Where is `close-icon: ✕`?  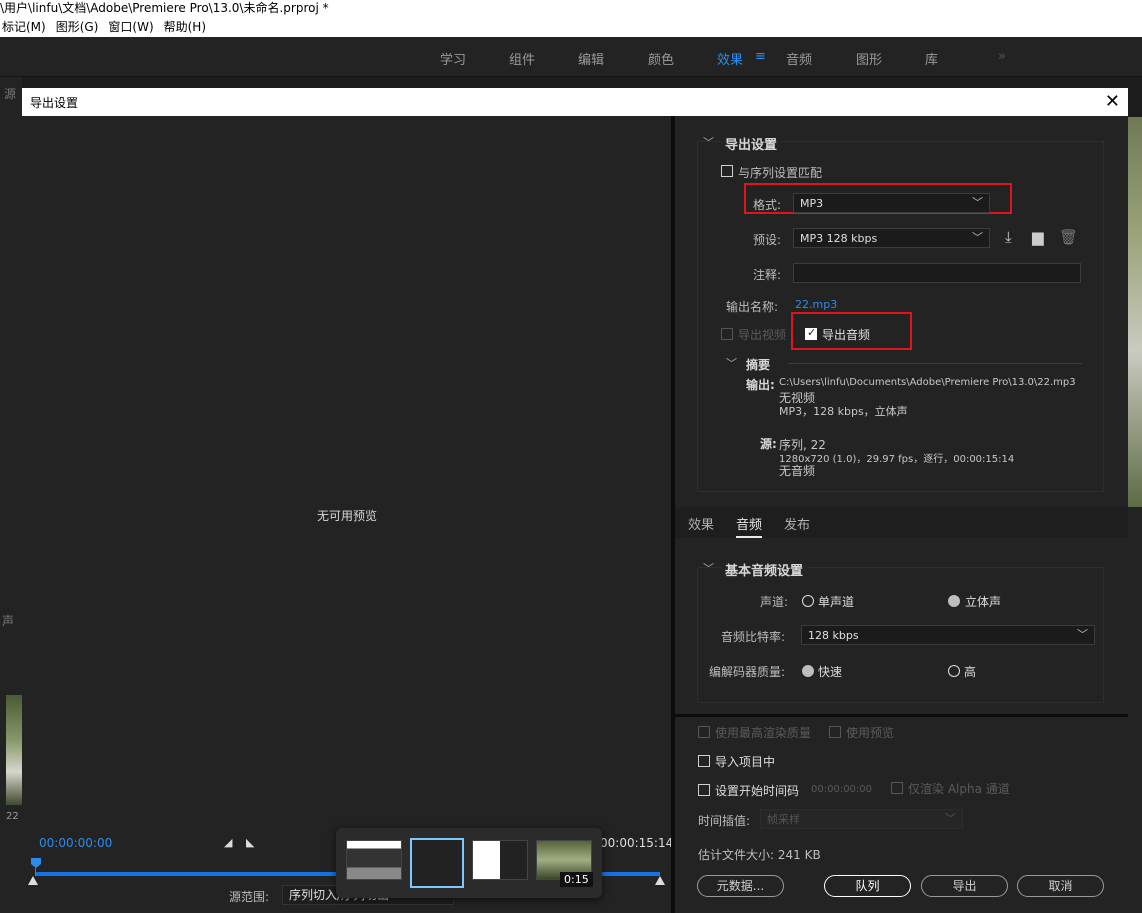 close-icon: ✕ is located at coordinates (1112, 101).